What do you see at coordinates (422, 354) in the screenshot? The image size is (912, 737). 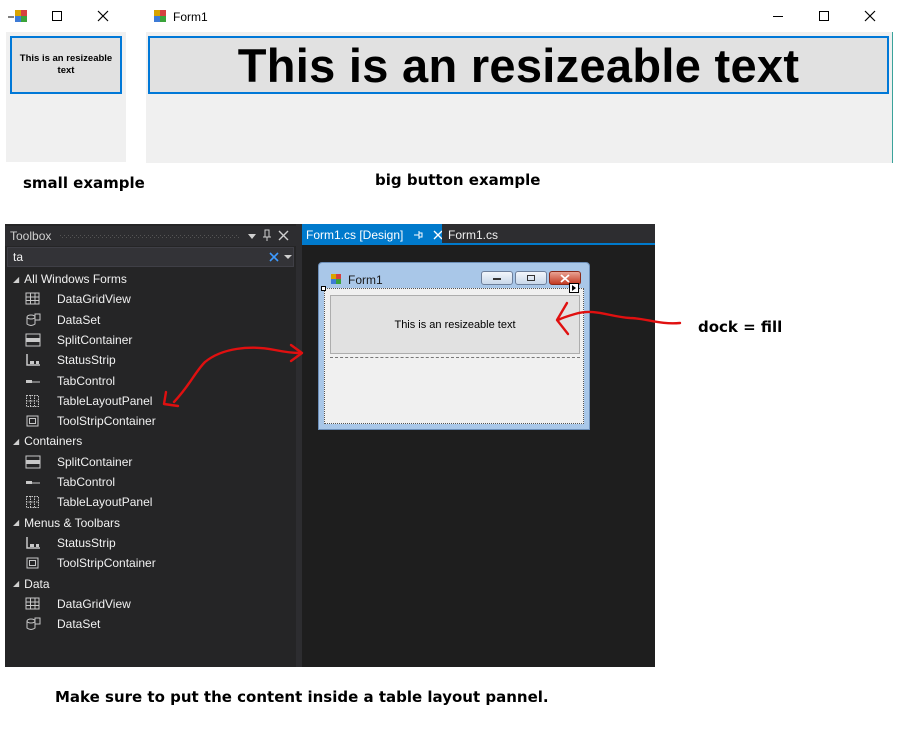 I see `annotation-arrows` at bounding box center [422, 354].